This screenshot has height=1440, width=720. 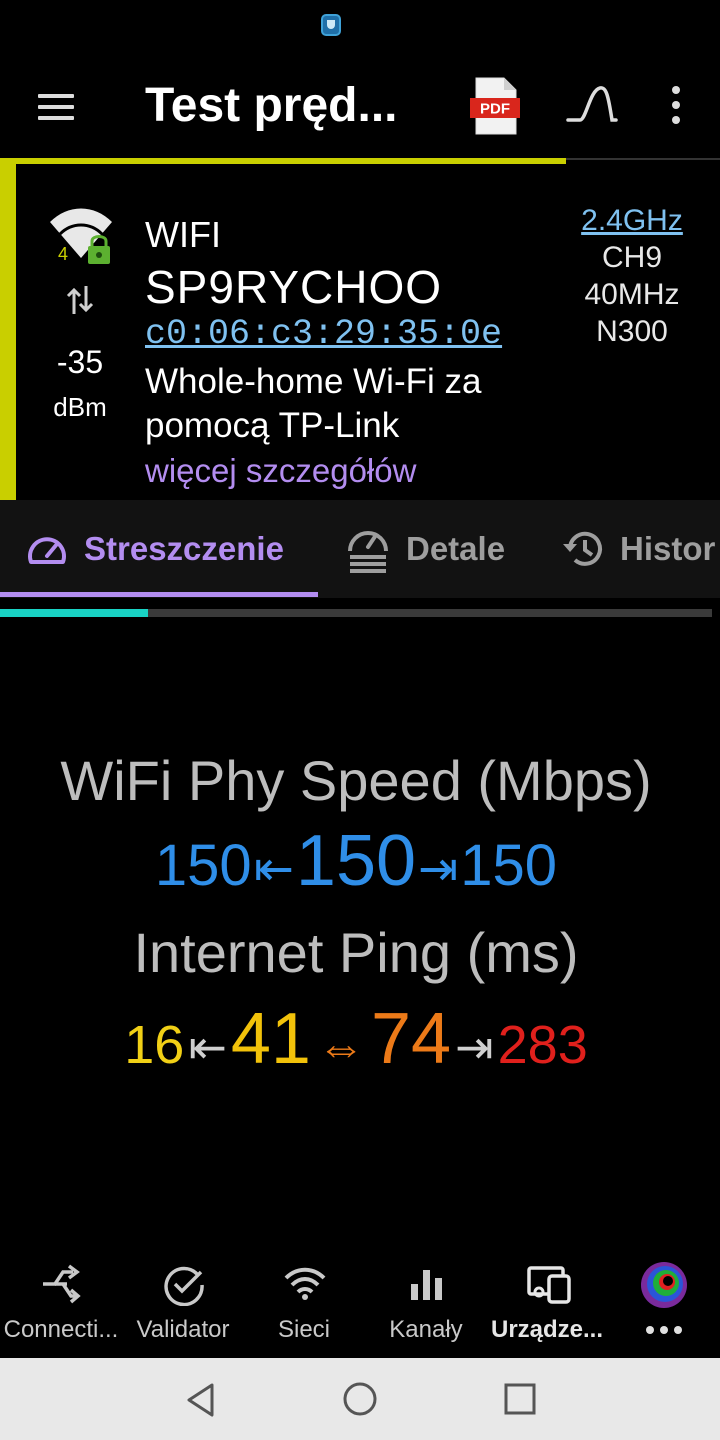 What do you see at coordinates (542, 1045) in the screenshot?
I see `ping-max: 283` at bounding box center [542, 1045].